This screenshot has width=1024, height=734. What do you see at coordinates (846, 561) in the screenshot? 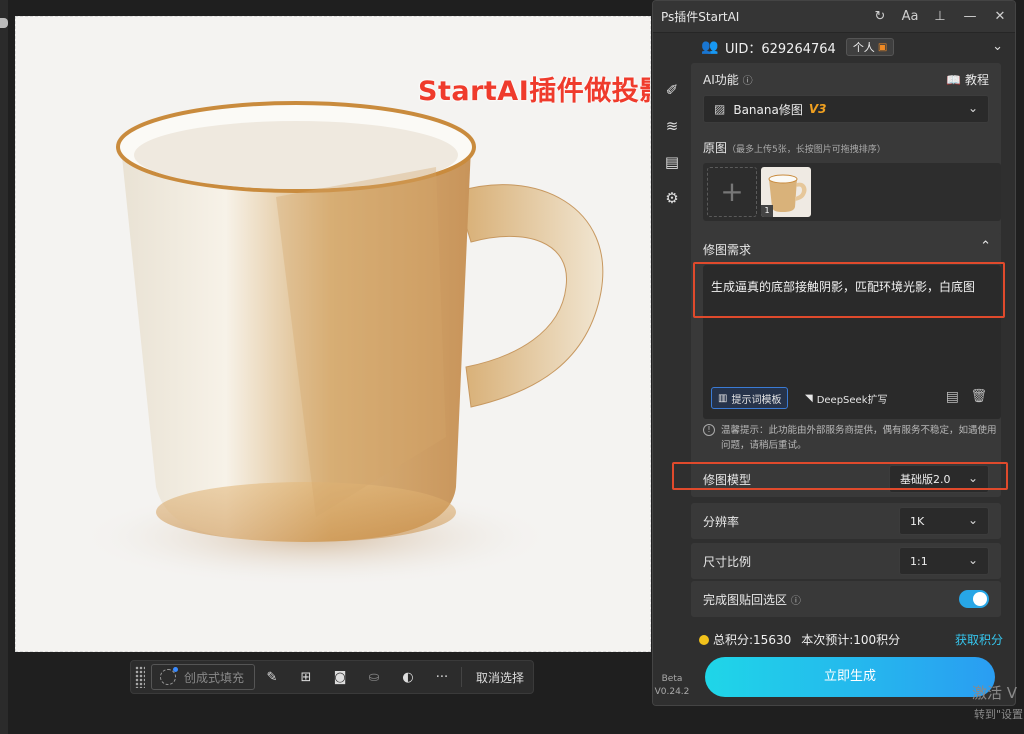
I see `aspect-ratio-row: 尺寸比例 1:1 ⌄` at bounding box center [846, 561].